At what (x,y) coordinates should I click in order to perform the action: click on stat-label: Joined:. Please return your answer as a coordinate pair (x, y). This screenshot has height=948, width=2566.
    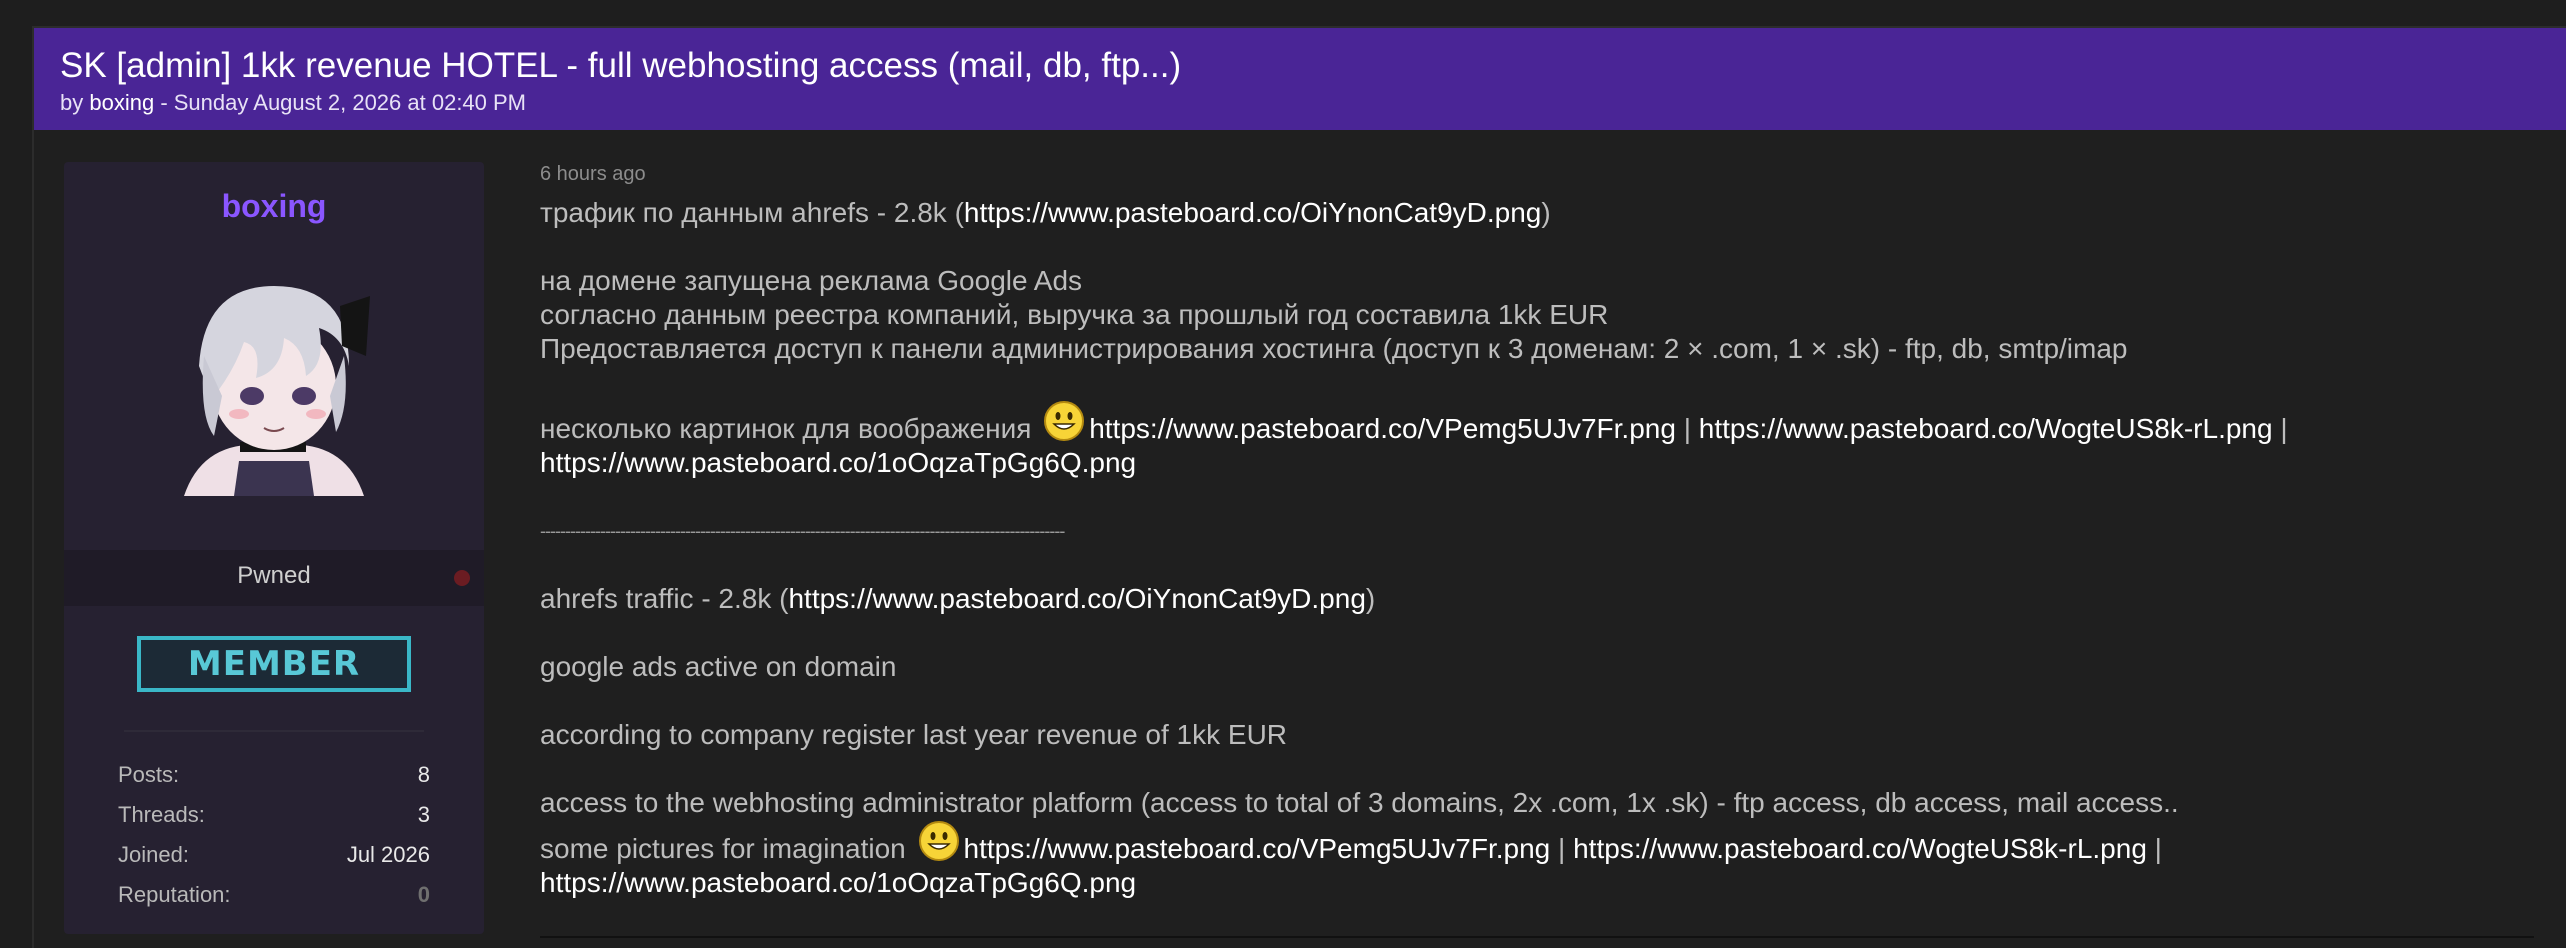
    Looking at the image, I should click on (153, 854).